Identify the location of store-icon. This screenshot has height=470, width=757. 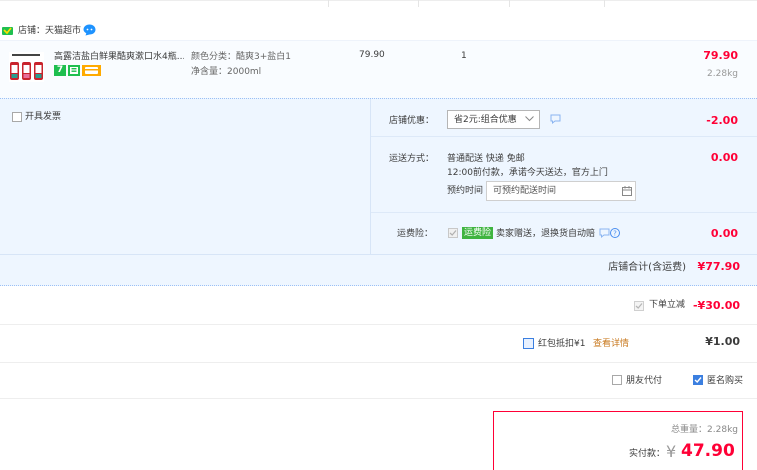
(7, 31).